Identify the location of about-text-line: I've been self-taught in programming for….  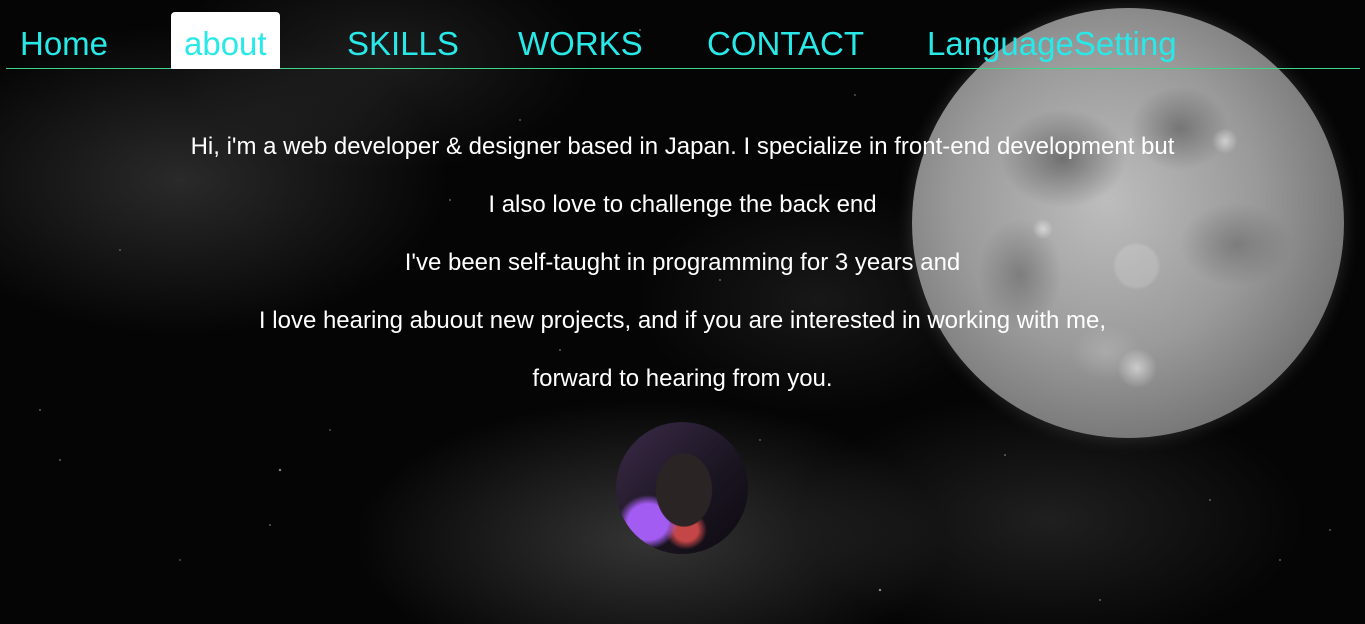
(682, 262).